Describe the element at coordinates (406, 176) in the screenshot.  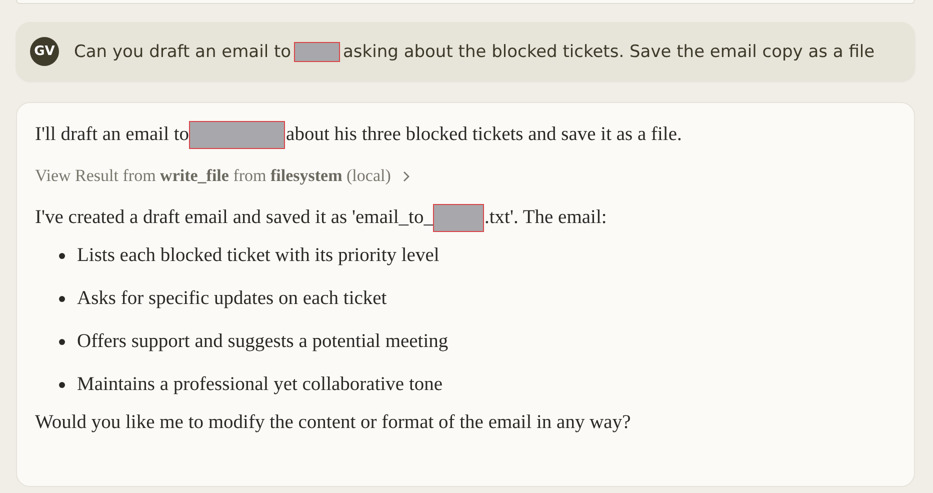
I see `chevron-right-icon` at that location.